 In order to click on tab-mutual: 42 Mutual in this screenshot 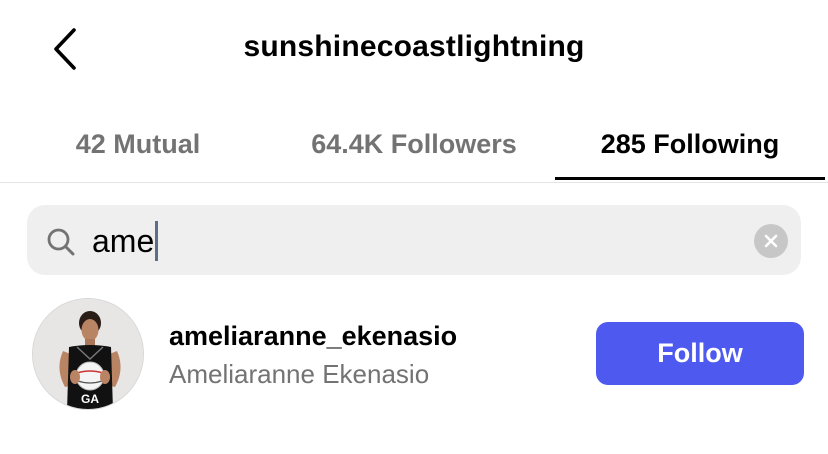, I will do `click(138, 144)`.